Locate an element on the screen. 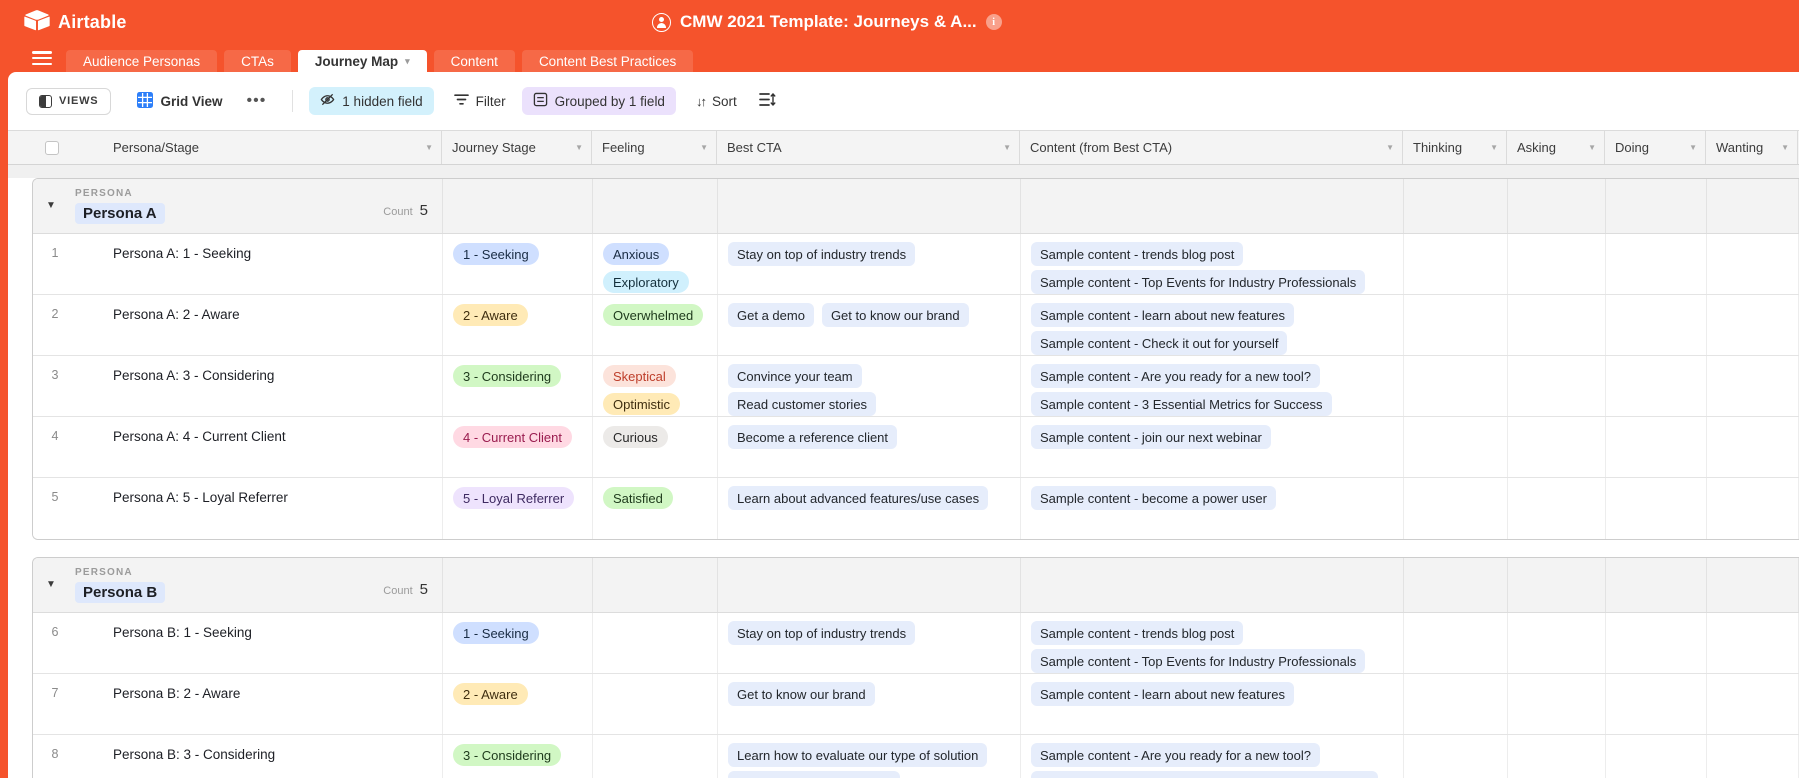  column-header-asking: Asking ▼ is located at coordinates (1556, 147).